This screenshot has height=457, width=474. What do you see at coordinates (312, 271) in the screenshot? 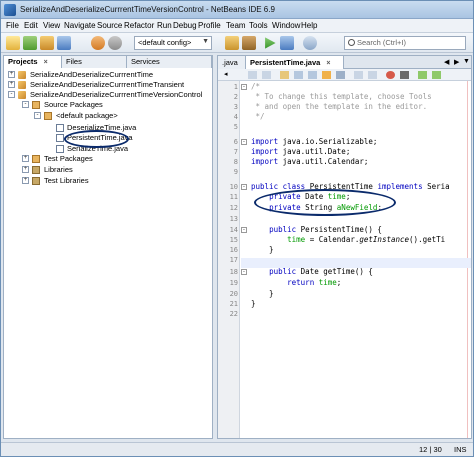
I see `code-line: public Date getTime() {` at bounding box center [312, 271].